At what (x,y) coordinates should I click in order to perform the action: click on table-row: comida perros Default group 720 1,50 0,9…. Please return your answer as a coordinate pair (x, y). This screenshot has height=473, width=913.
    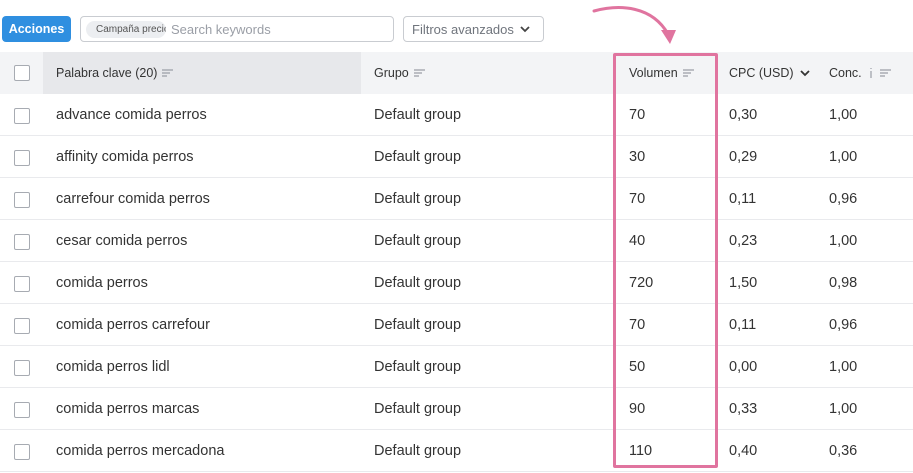
    Looking at the image, I should click on (456, 283).